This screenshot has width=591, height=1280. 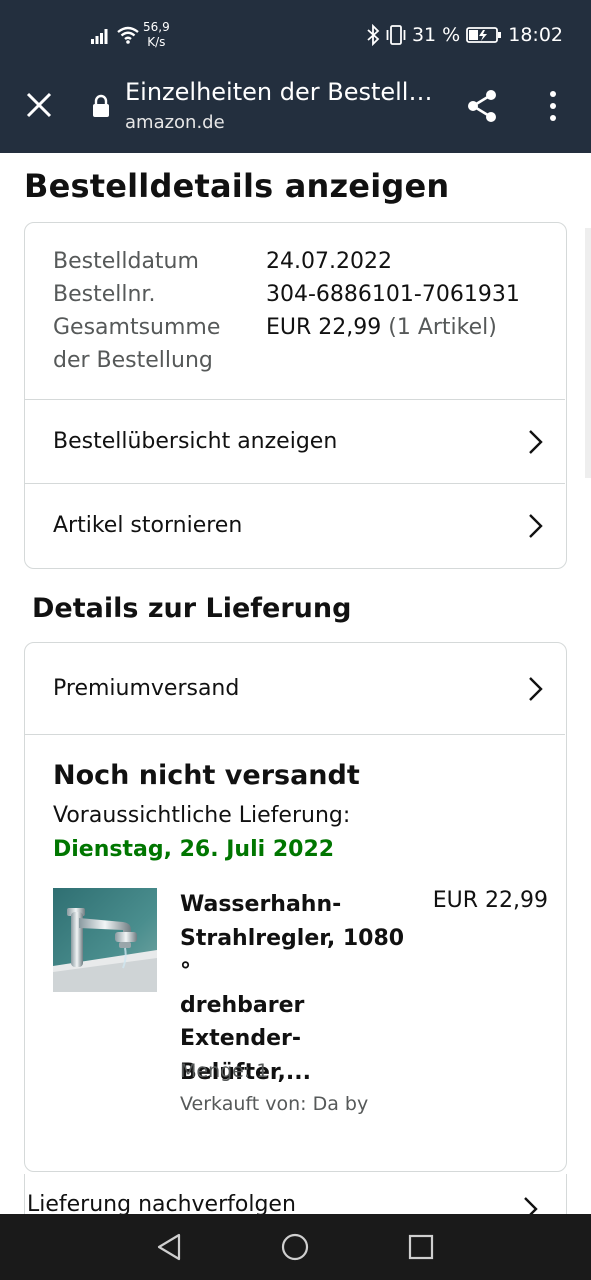 What do you see at coordinates (436, 35) in the screenshot?
I see `battery-percent: 31 %` at bounding box center [436, 35].